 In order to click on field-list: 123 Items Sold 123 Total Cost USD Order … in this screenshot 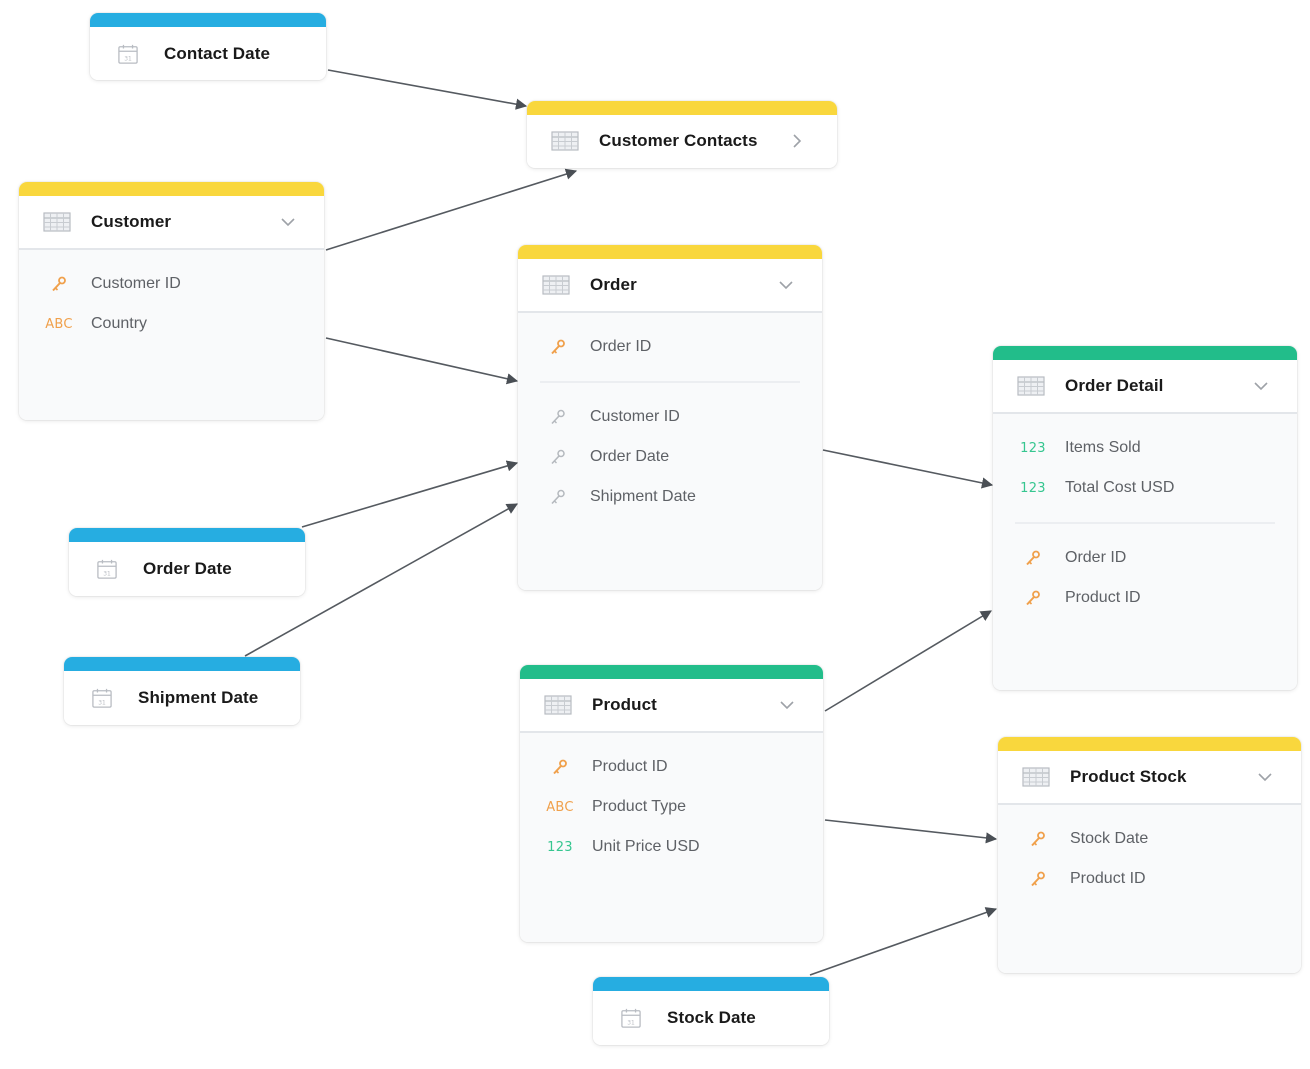, I will do `click(1145, 552)`.